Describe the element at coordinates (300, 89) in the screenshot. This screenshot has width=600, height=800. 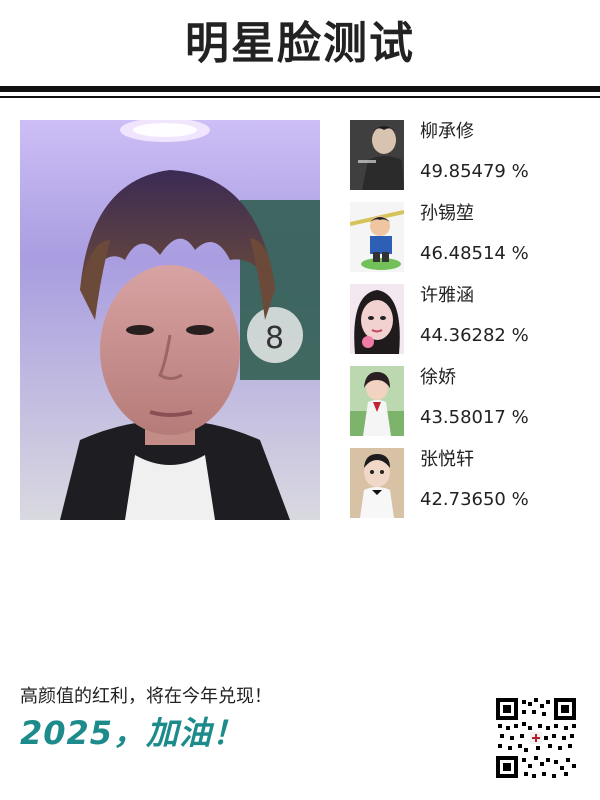
I see `divider-thick` at that location.